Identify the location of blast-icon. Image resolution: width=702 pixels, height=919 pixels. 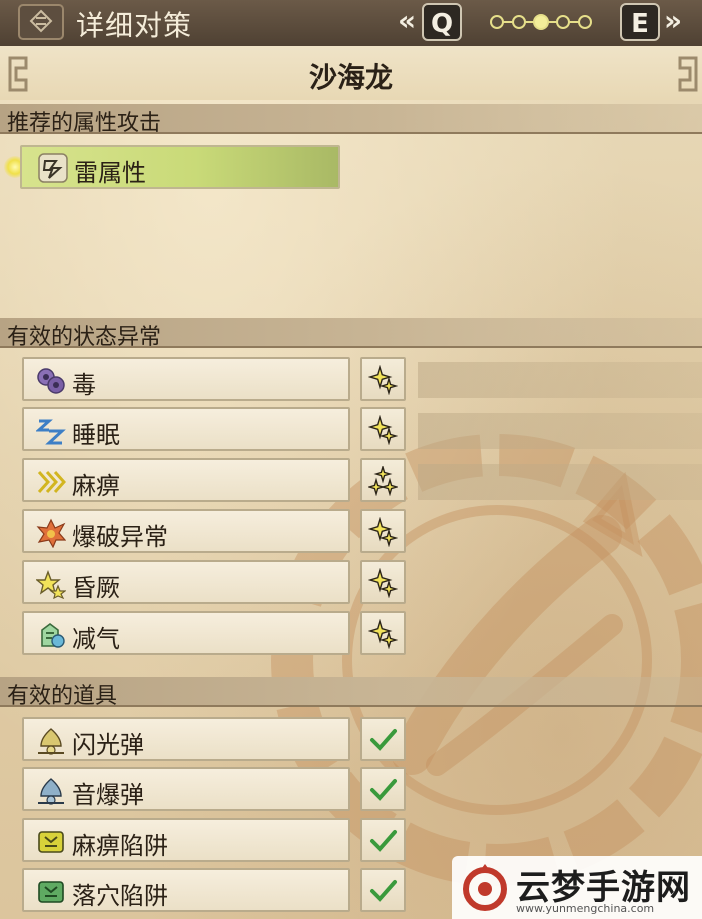
(51, 533).